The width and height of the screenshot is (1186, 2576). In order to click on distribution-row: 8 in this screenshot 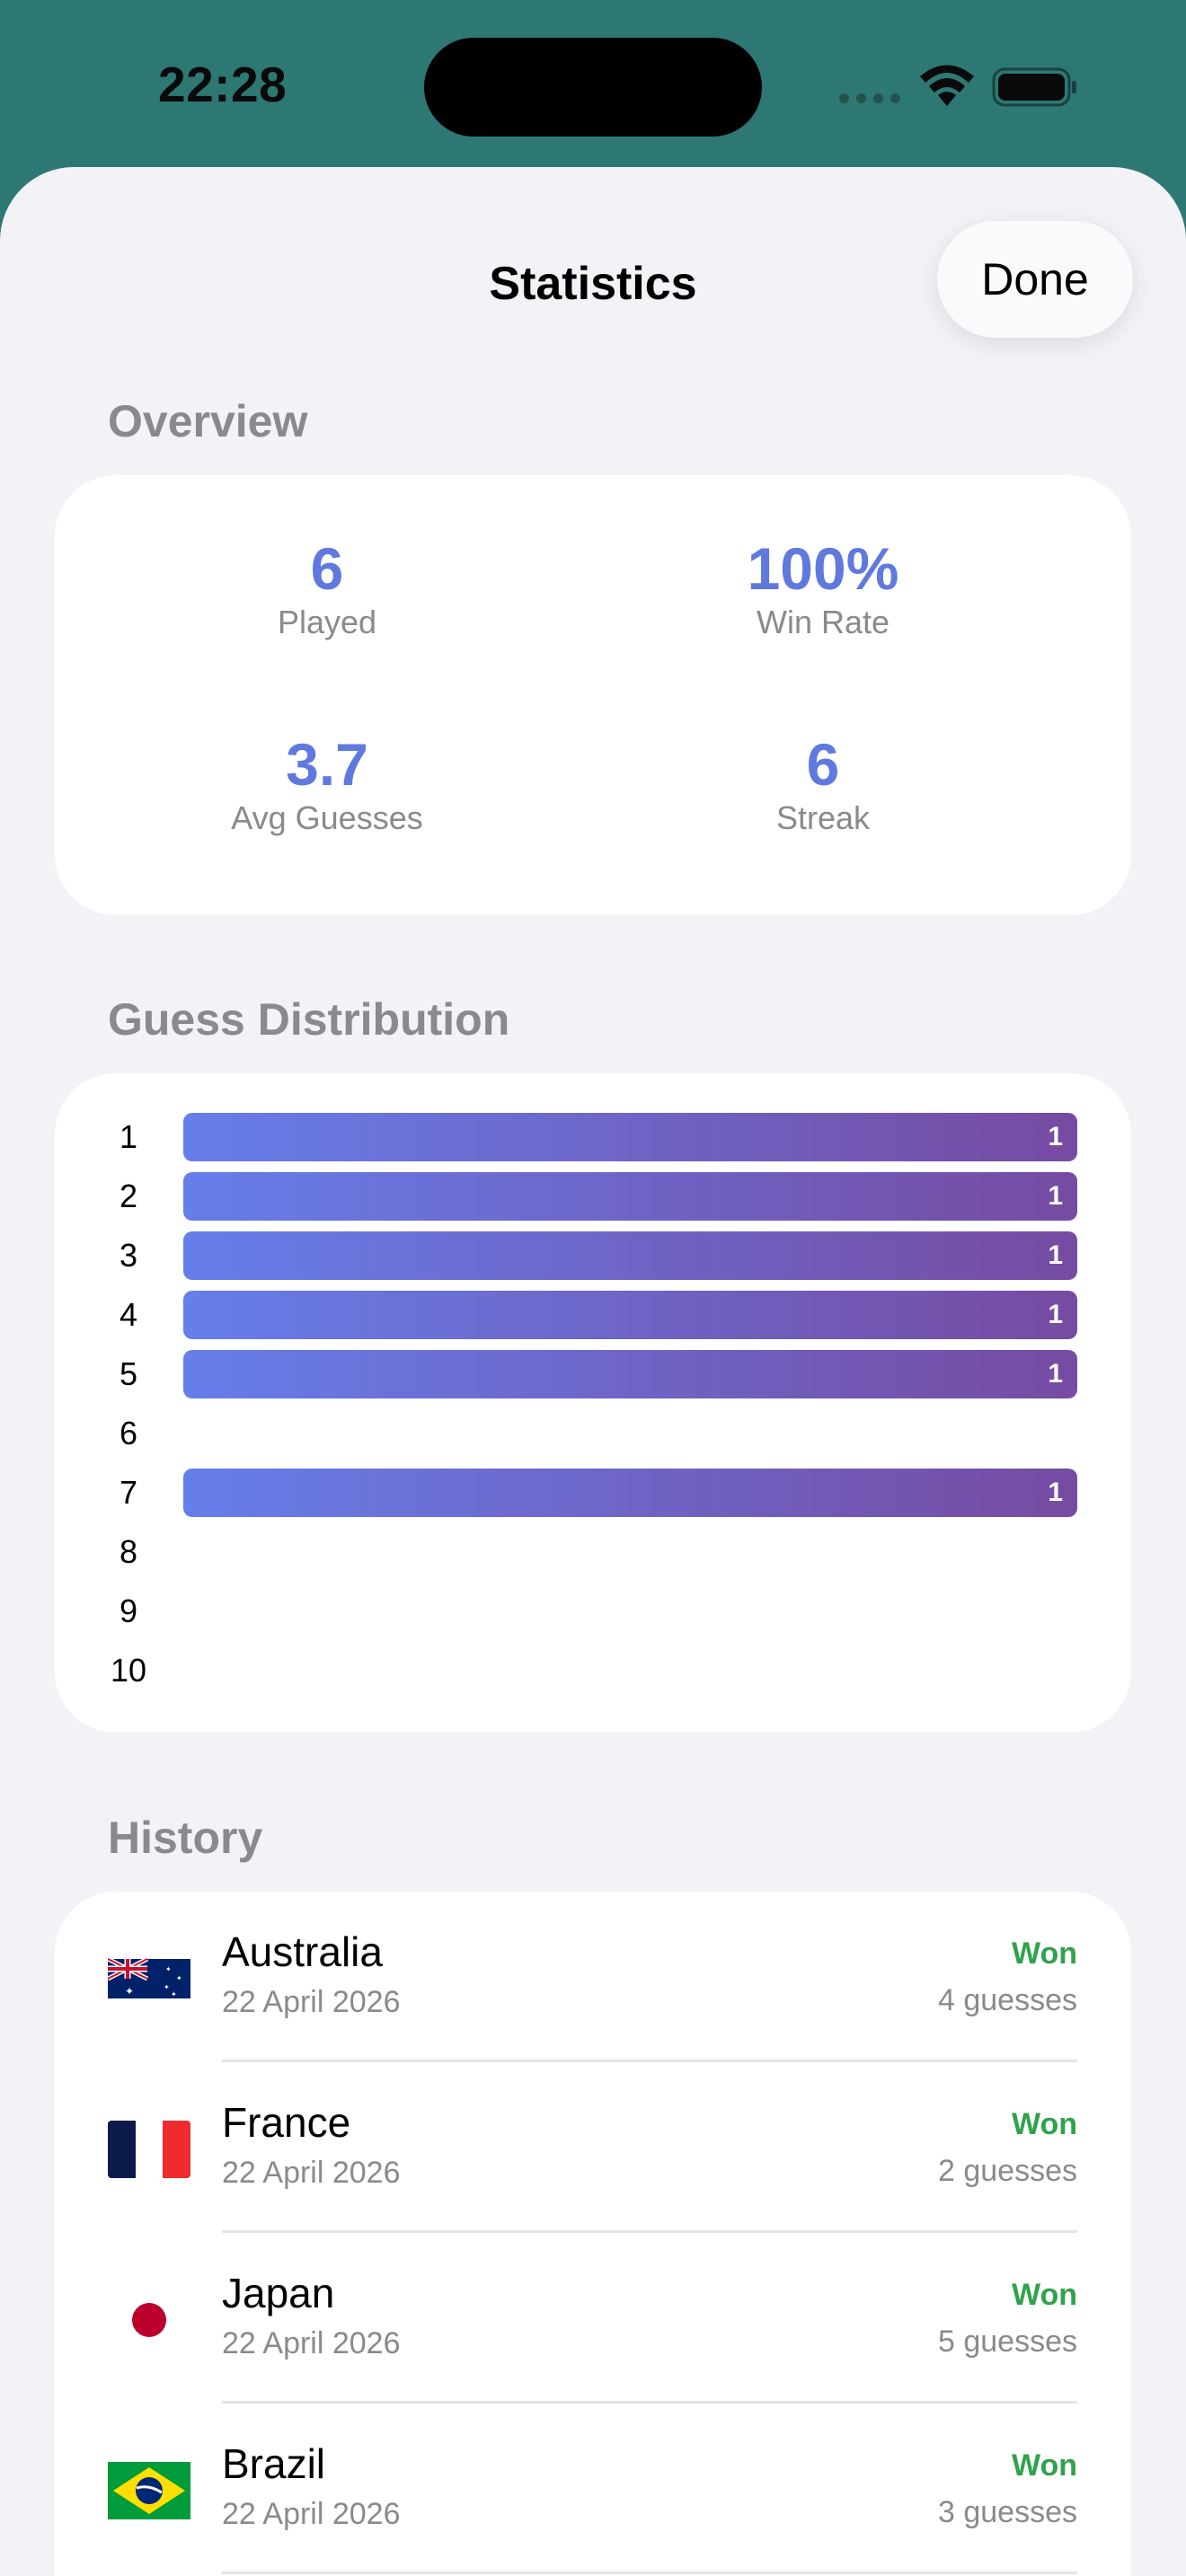, I will do `click(593, 1552)`.